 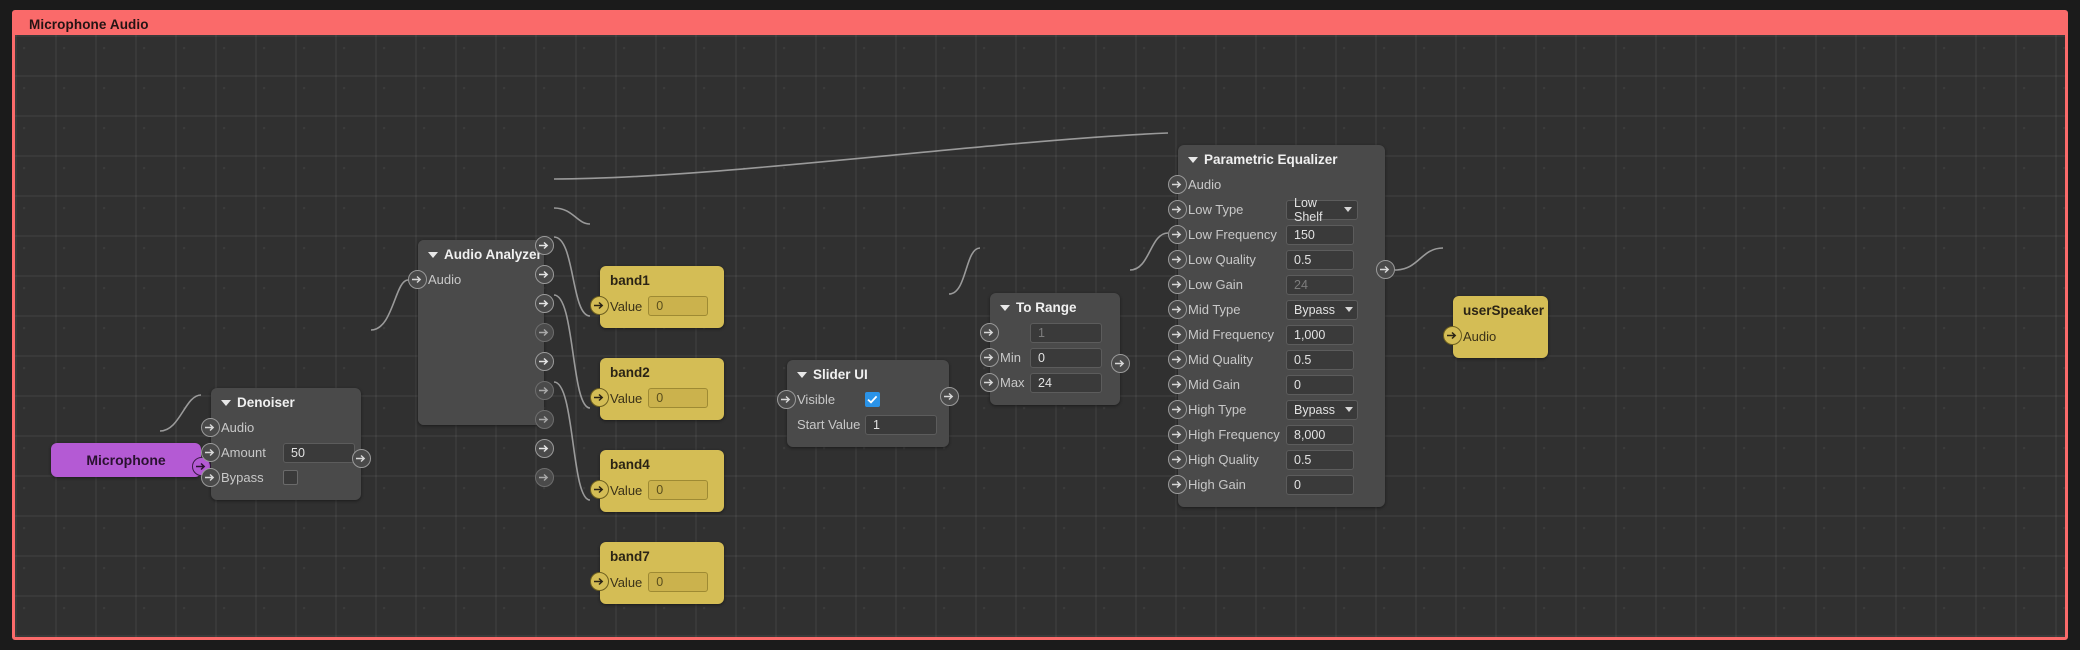 I want to click on denoiser-bypass-checkbox, so click(x=290, y=477).